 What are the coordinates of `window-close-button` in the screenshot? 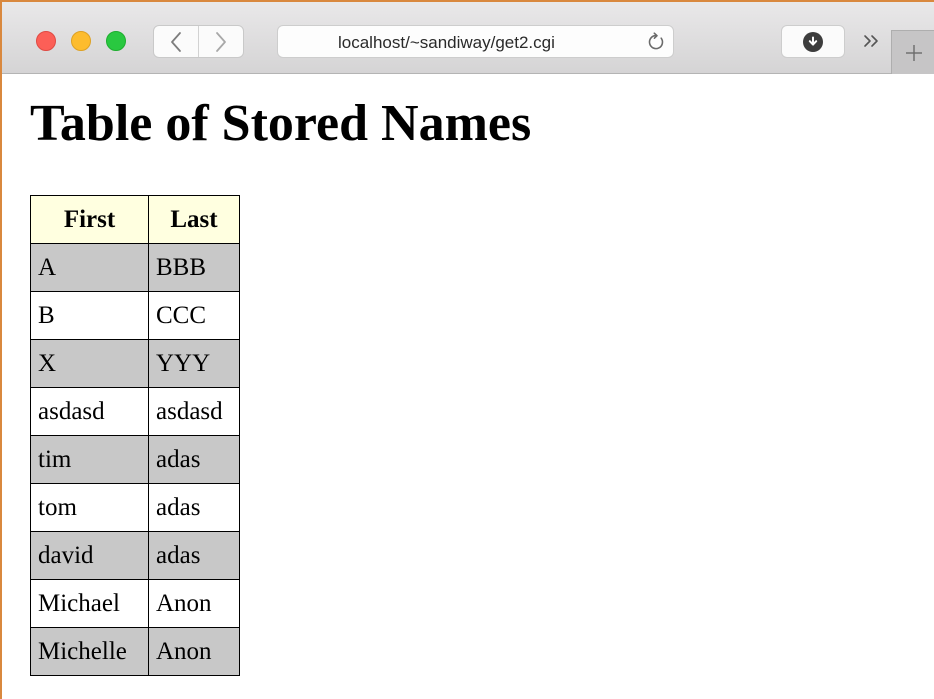 It's located at (46, 41).